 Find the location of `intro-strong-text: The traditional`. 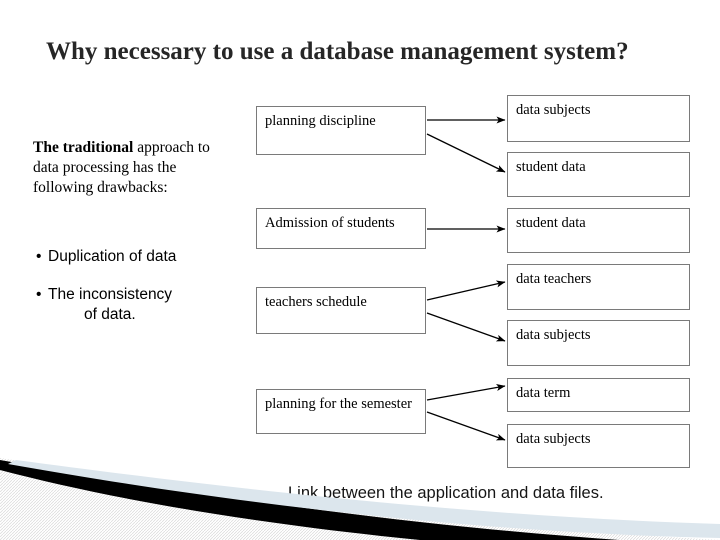

intro-strong-text: The traditional is located at coordinates (83, 147).